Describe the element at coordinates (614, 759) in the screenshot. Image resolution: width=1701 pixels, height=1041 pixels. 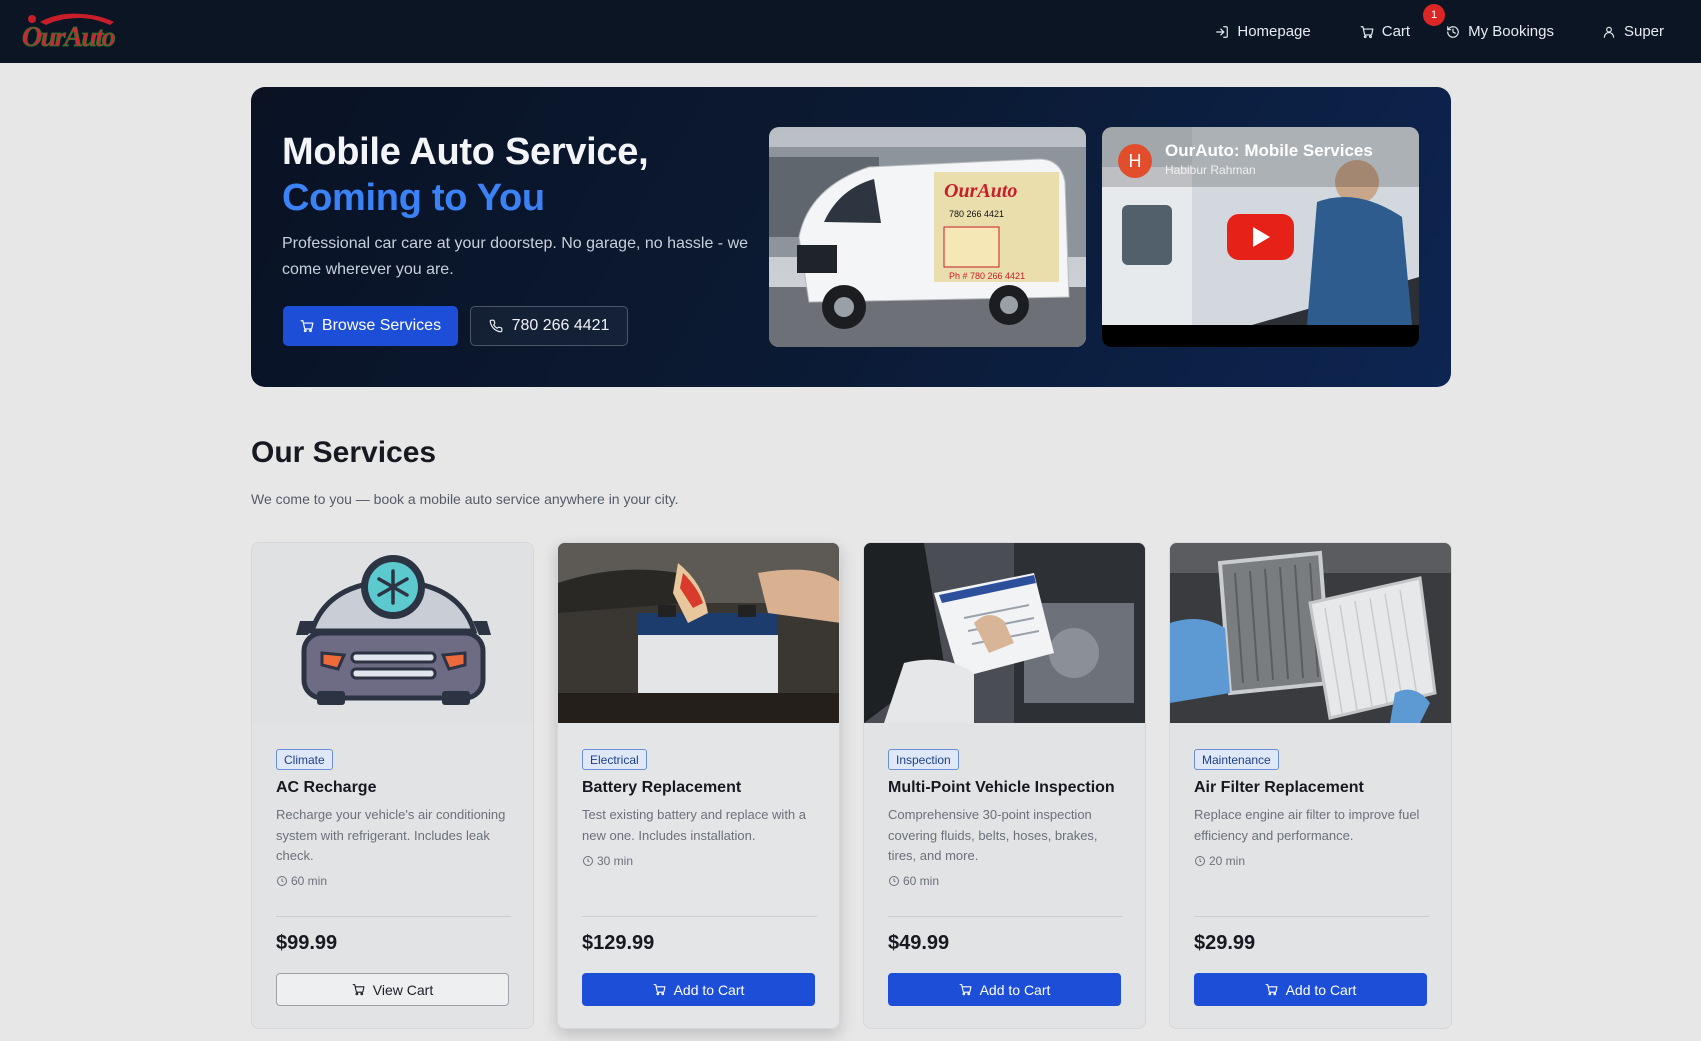
I see `category-badge: Electrical` at that location.